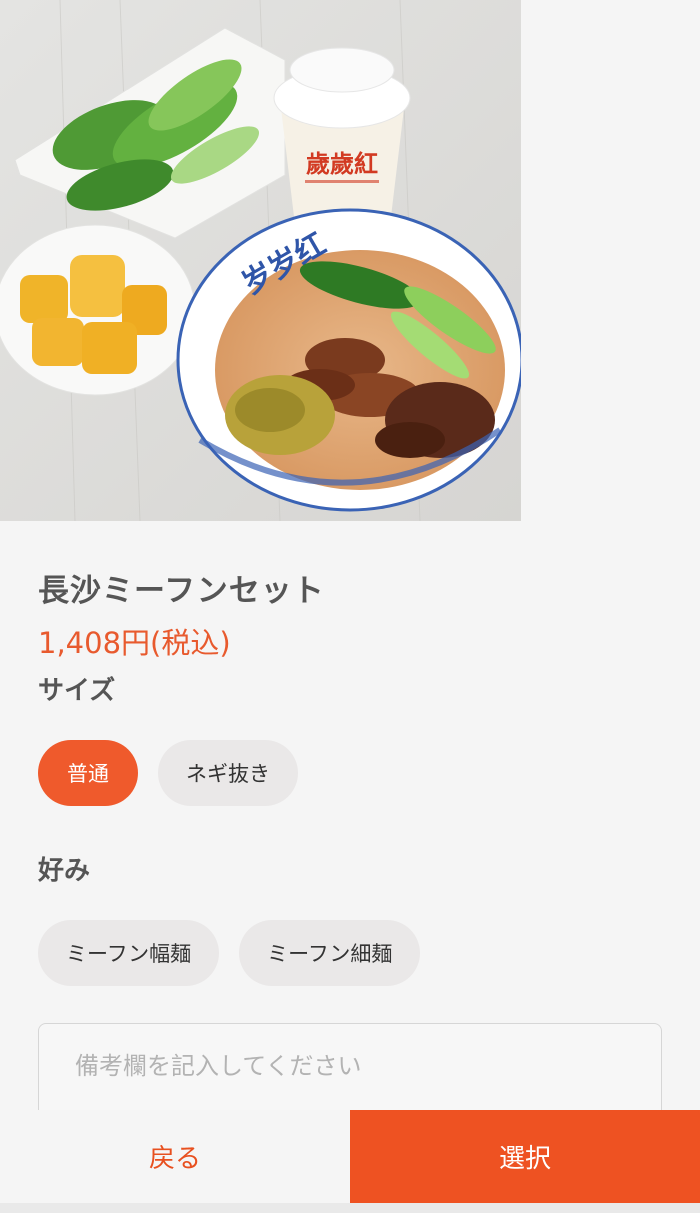 The height and width of the screenshot is (1213, 700). What do you see at coordinates (134, 643) in the screenshot?
I see `product-price: 1,408円(税込)` at bounding box center [134, 643].